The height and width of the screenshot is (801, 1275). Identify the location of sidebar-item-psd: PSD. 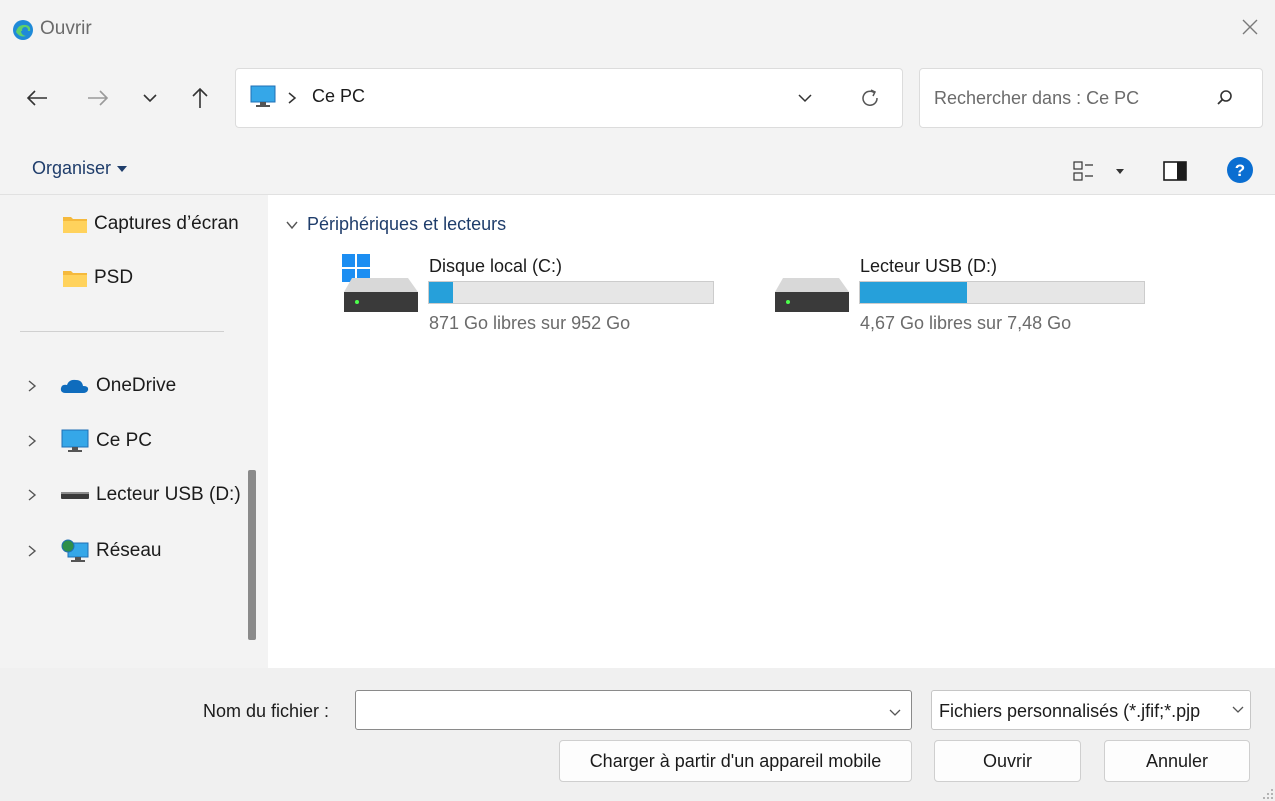
(97, 278).